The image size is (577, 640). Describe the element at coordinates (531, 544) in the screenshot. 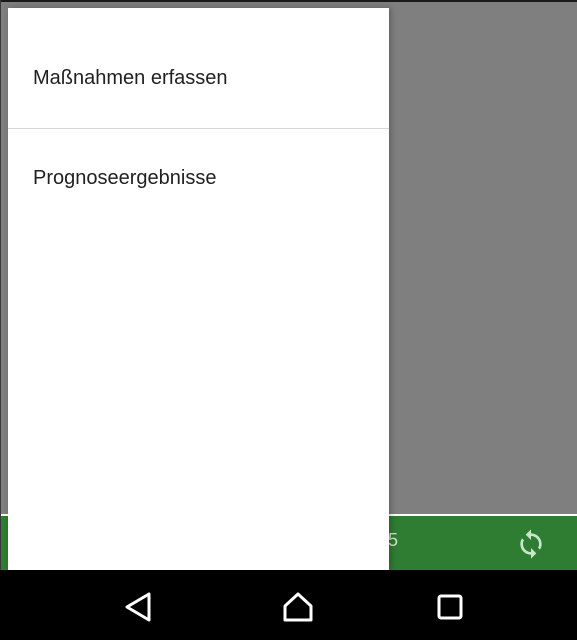

I see `sync-icon` at that location.